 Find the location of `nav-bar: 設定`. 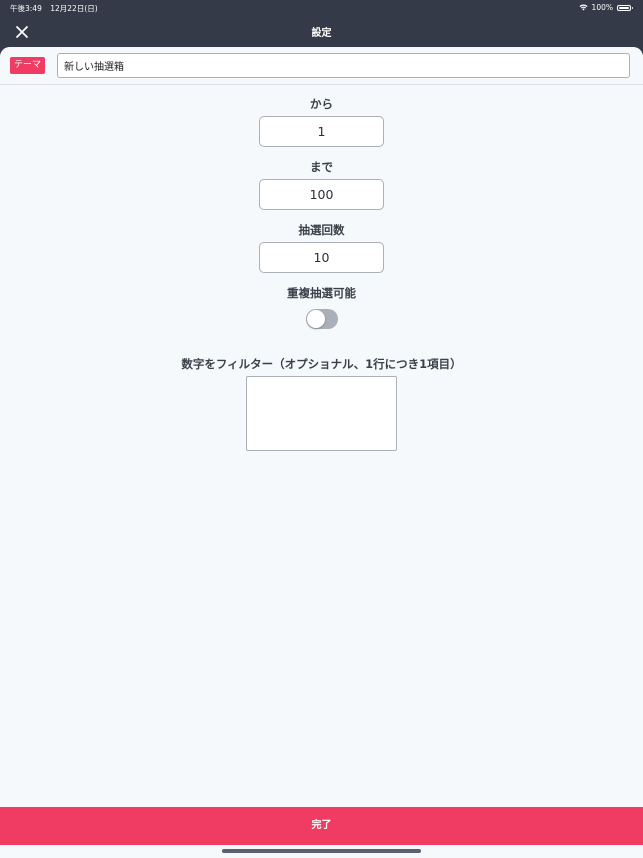

nav-bar: 設定 is located at coordinates (321, 32).